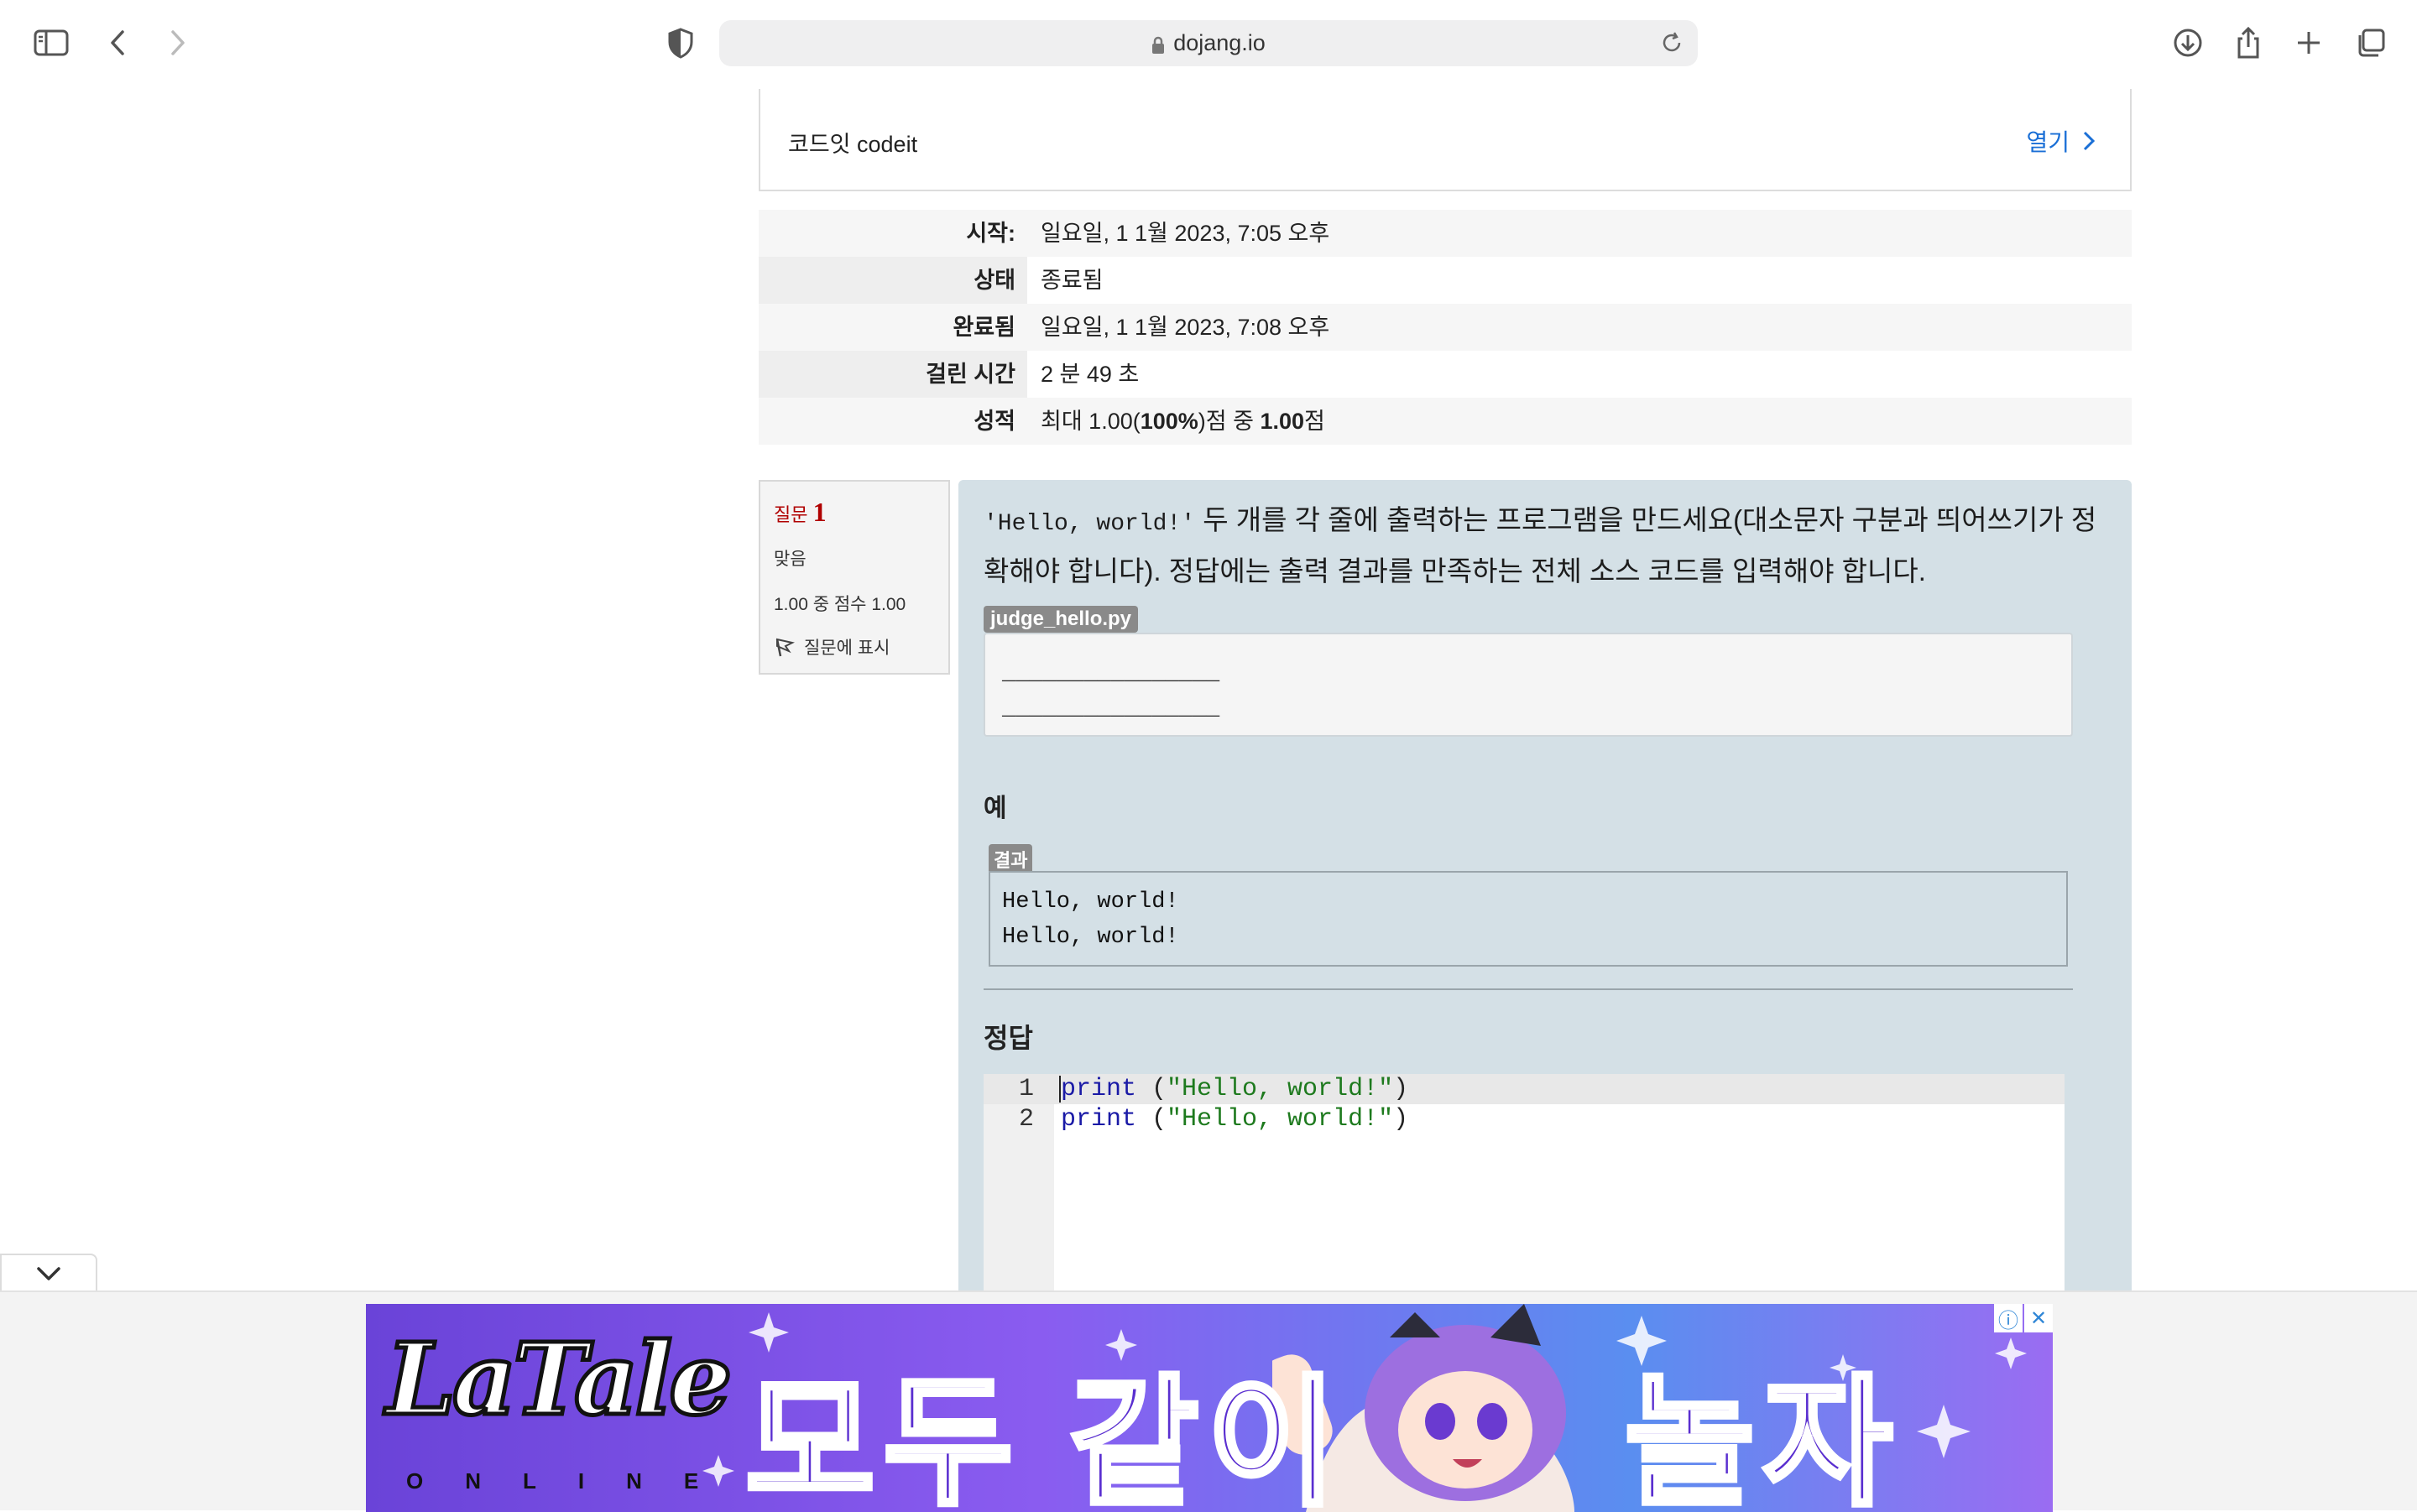  I want to click on answer-heading: 정답, so click(1008, 1038).